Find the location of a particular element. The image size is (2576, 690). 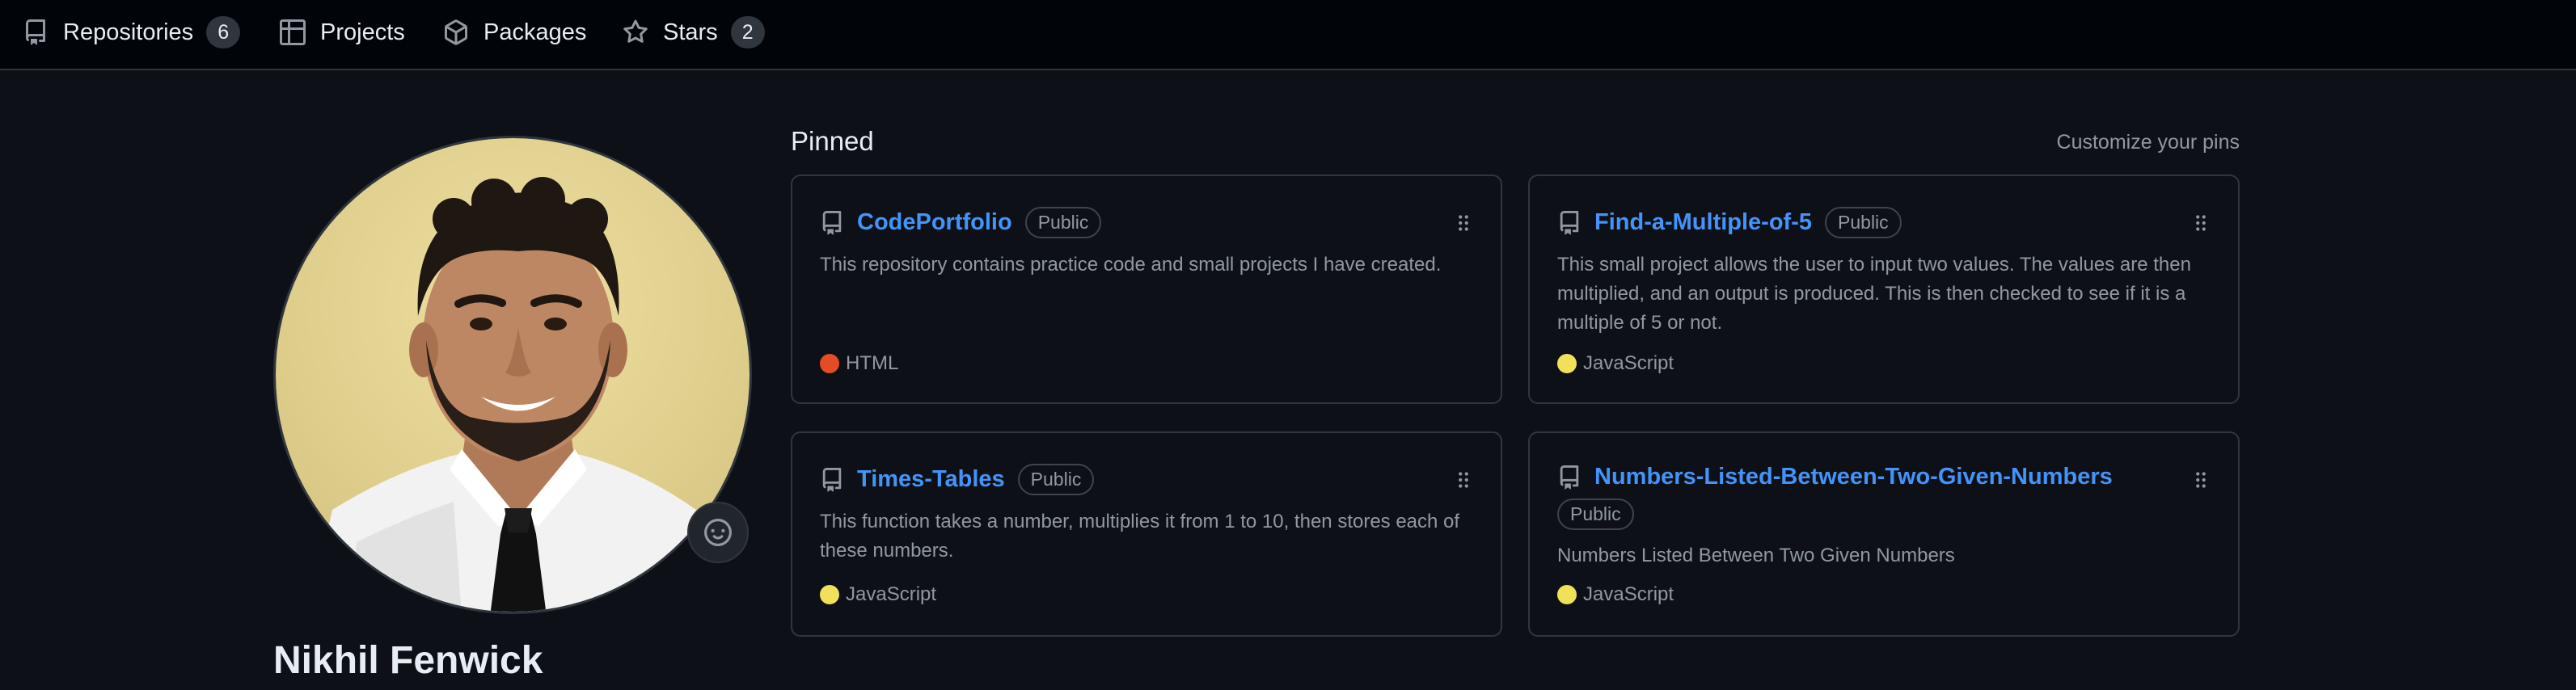

tab-stars-label: Stars is located at coordinates (690, 32).